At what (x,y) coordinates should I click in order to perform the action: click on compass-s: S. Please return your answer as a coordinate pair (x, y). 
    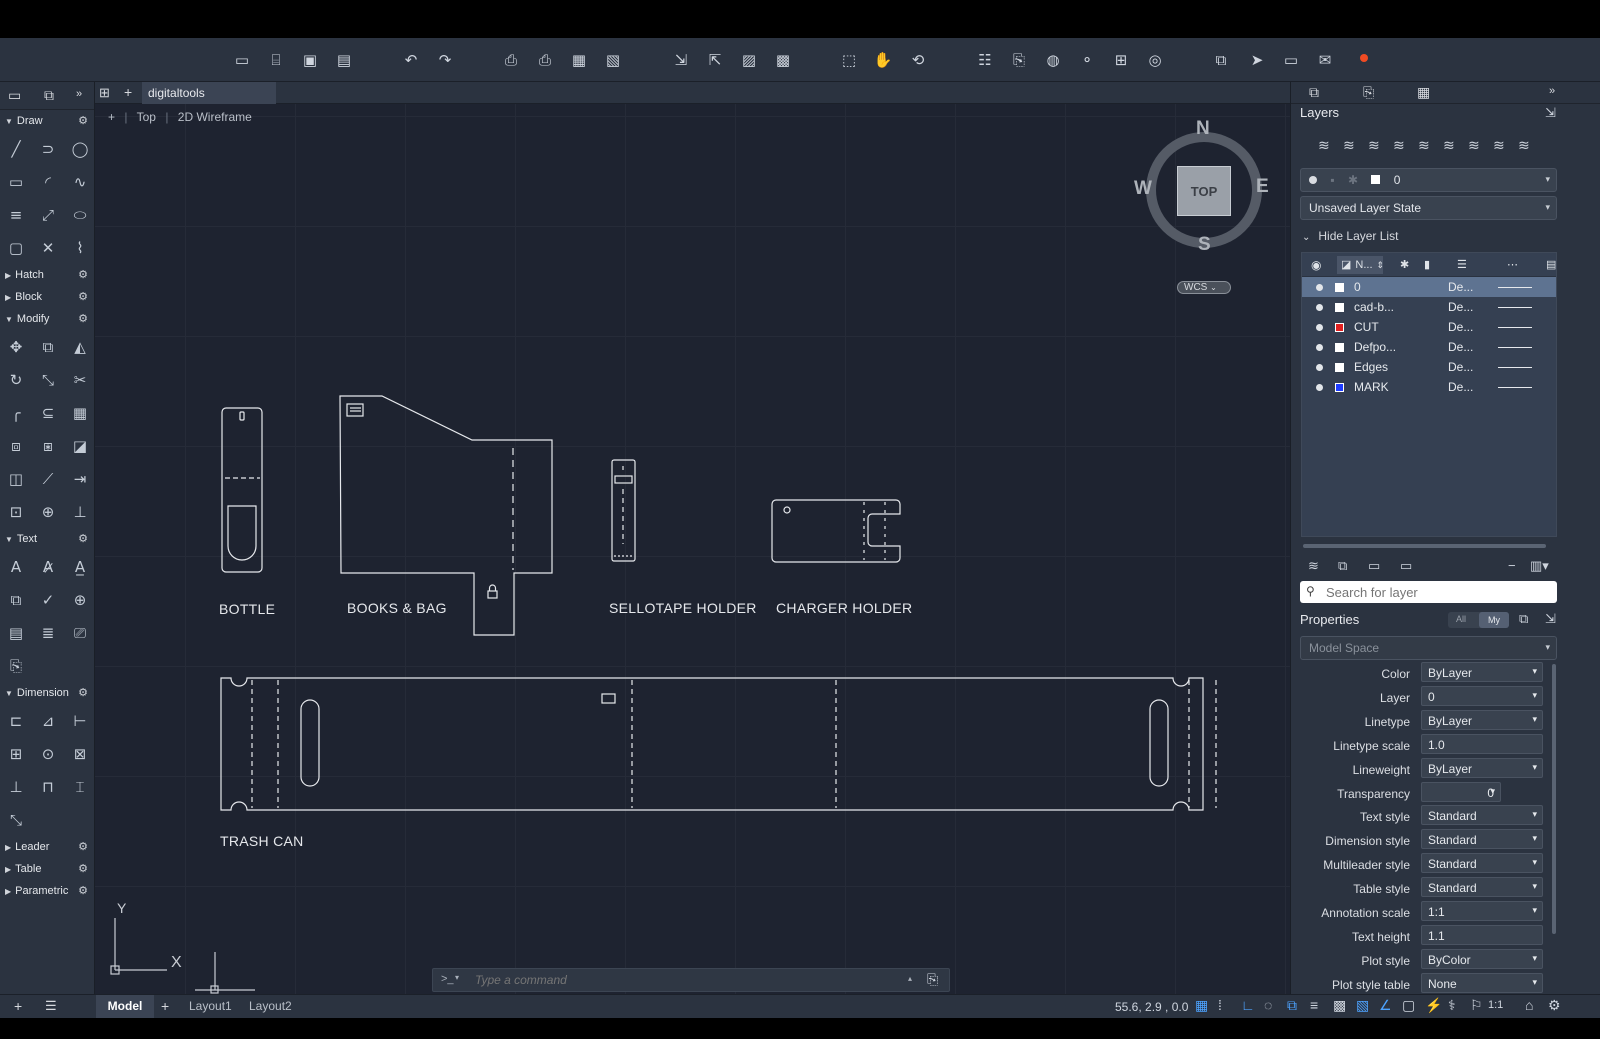
    Looking at the image, I should click on (1204, 245).